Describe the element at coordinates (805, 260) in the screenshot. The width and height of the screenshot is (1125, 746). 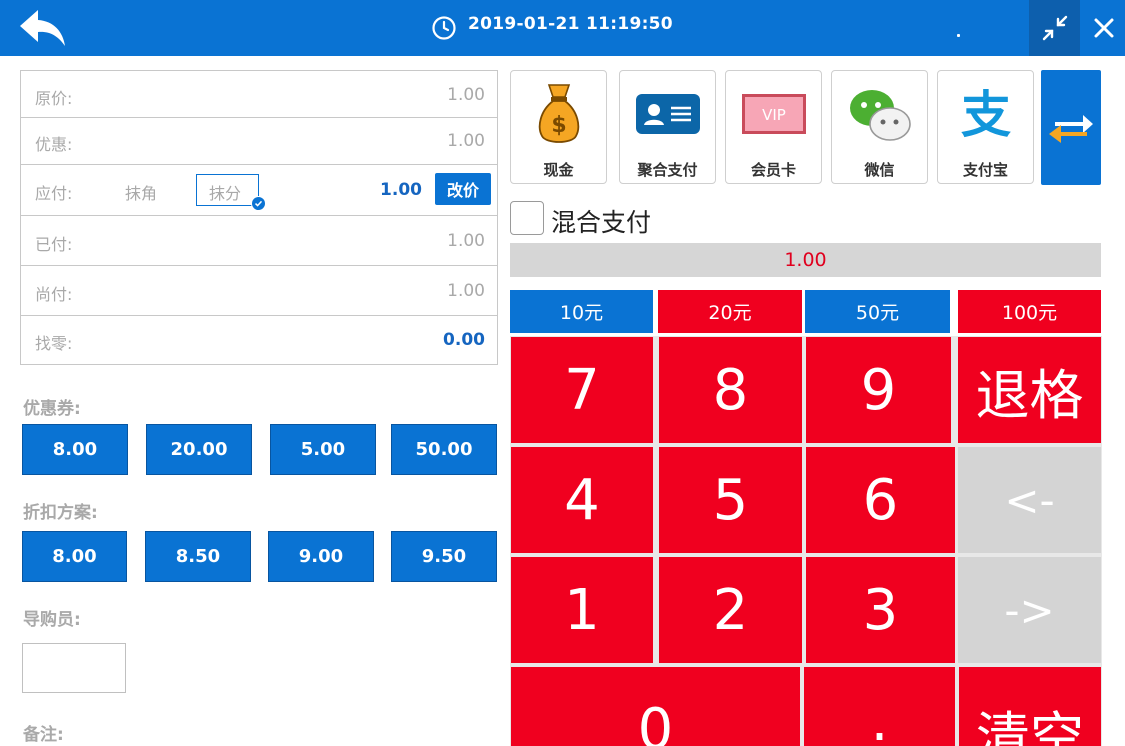
I see `amount-display: 1.00` at that location.